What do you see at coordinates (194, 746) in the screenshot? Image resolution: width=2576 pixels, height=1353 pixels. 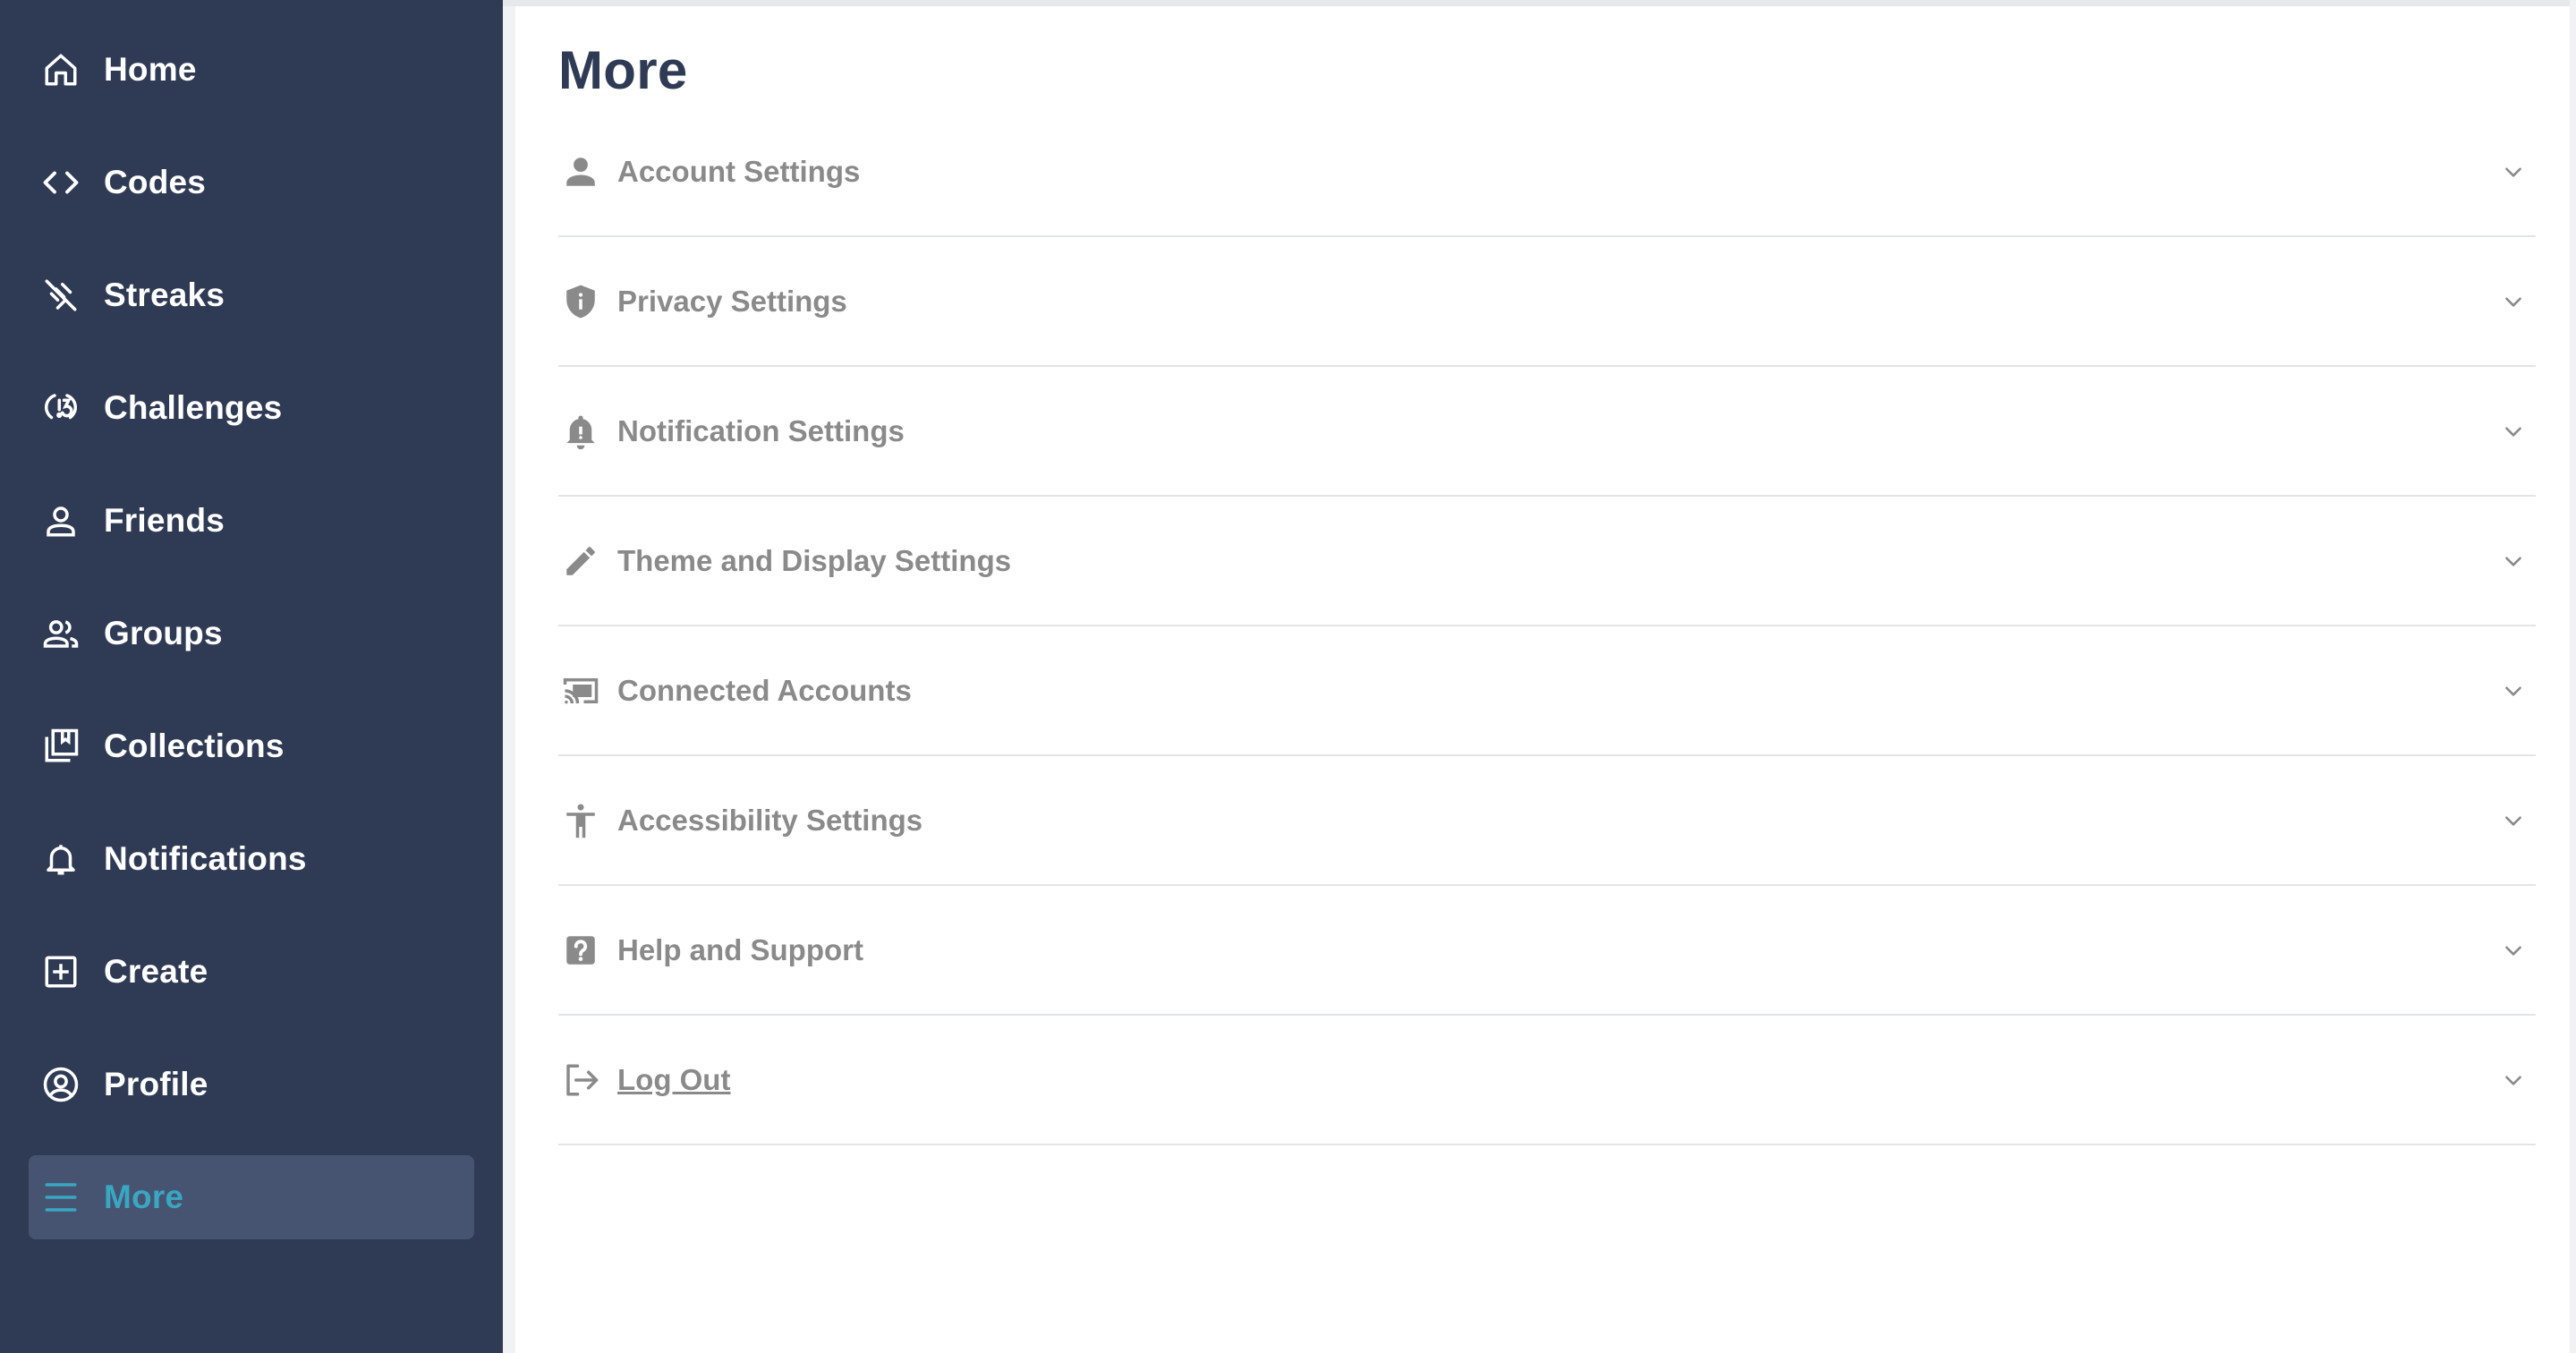 I see `sidebar-item-label: Collections` at bounding box center [194, 746].